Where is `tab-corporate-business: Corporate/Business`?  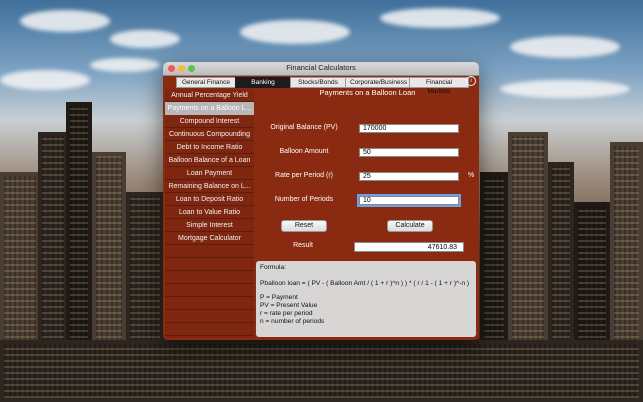 tab-corporate-business: Corporate/Business is located at coordinates (377, 82).